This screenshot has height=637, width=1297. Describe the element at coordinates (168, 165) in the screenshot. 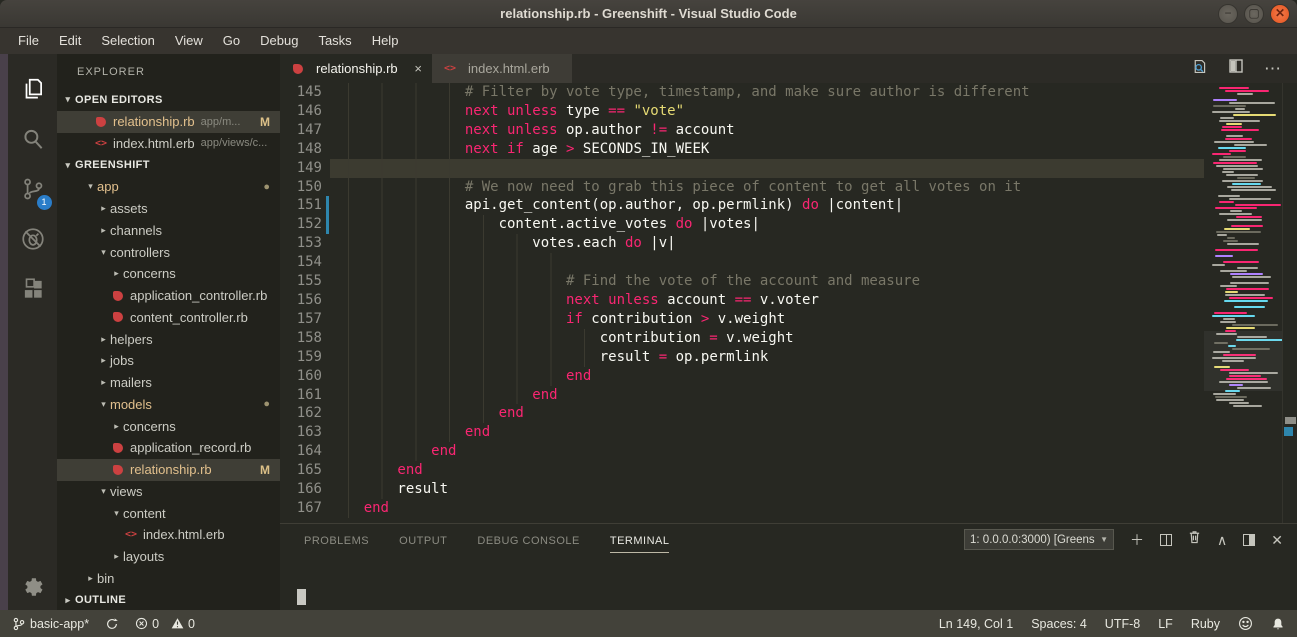

I see `project-header: ▾ GREENSHIFT` at that location.